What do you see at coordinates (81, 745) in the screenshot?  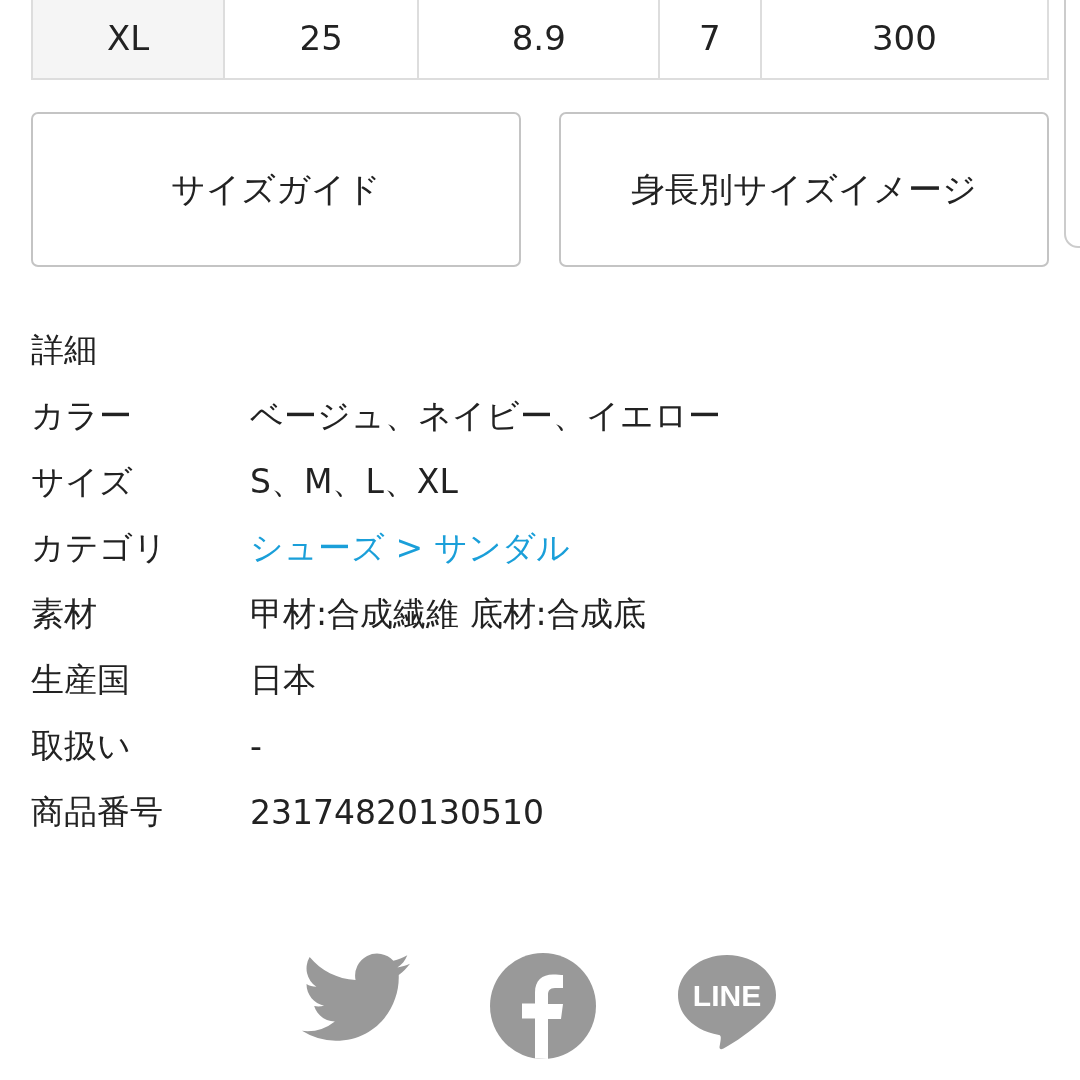 I see `detail-label: 取扱い` at bounding box center [81, 745].